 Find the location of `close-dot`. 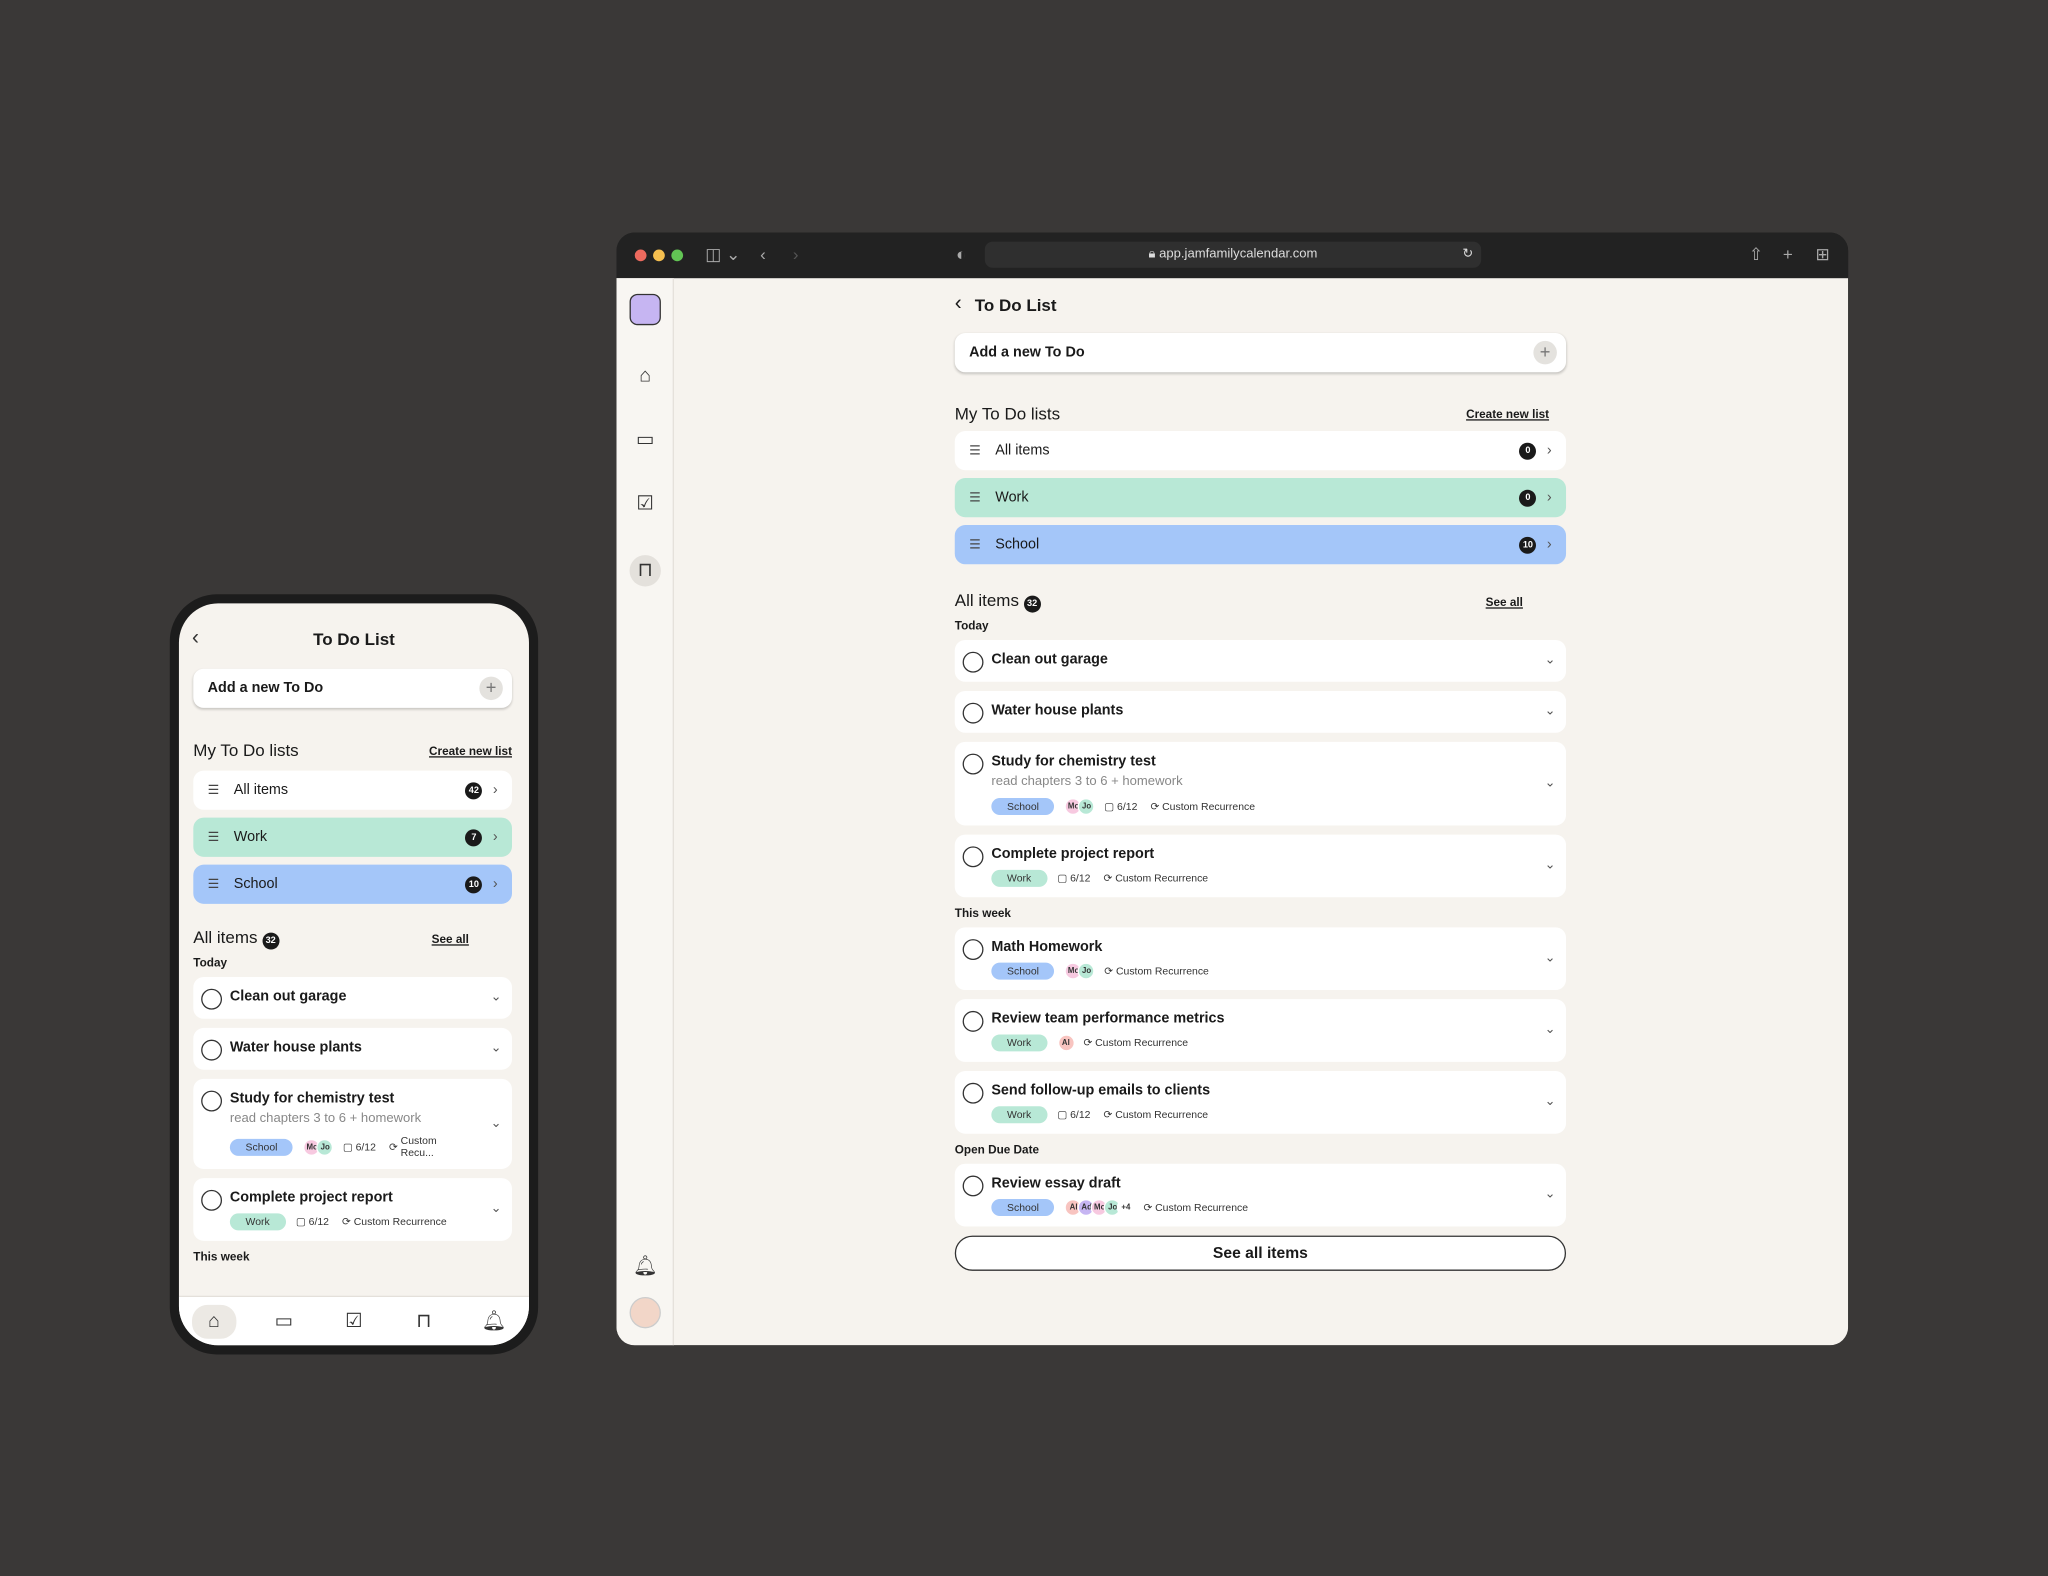

close-dot is located at coordinates (640, 255).